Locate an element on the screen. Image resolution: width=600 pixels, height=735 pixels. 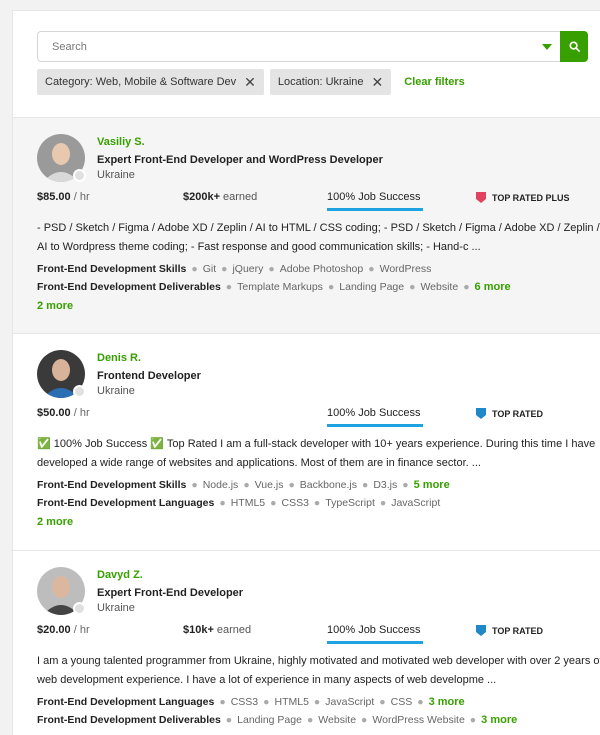
search-row is located at coordinates (312, 46).